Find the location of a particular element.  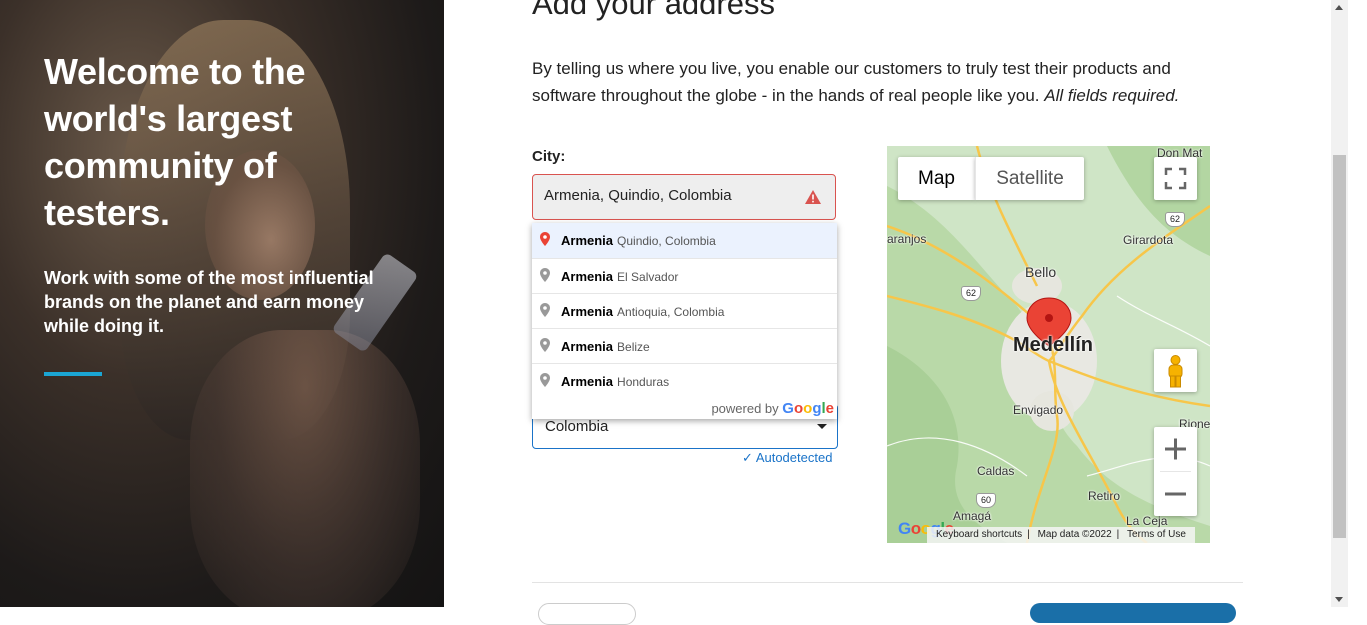

autodetected-label: Autodetected is located at coordinates (794, 457).